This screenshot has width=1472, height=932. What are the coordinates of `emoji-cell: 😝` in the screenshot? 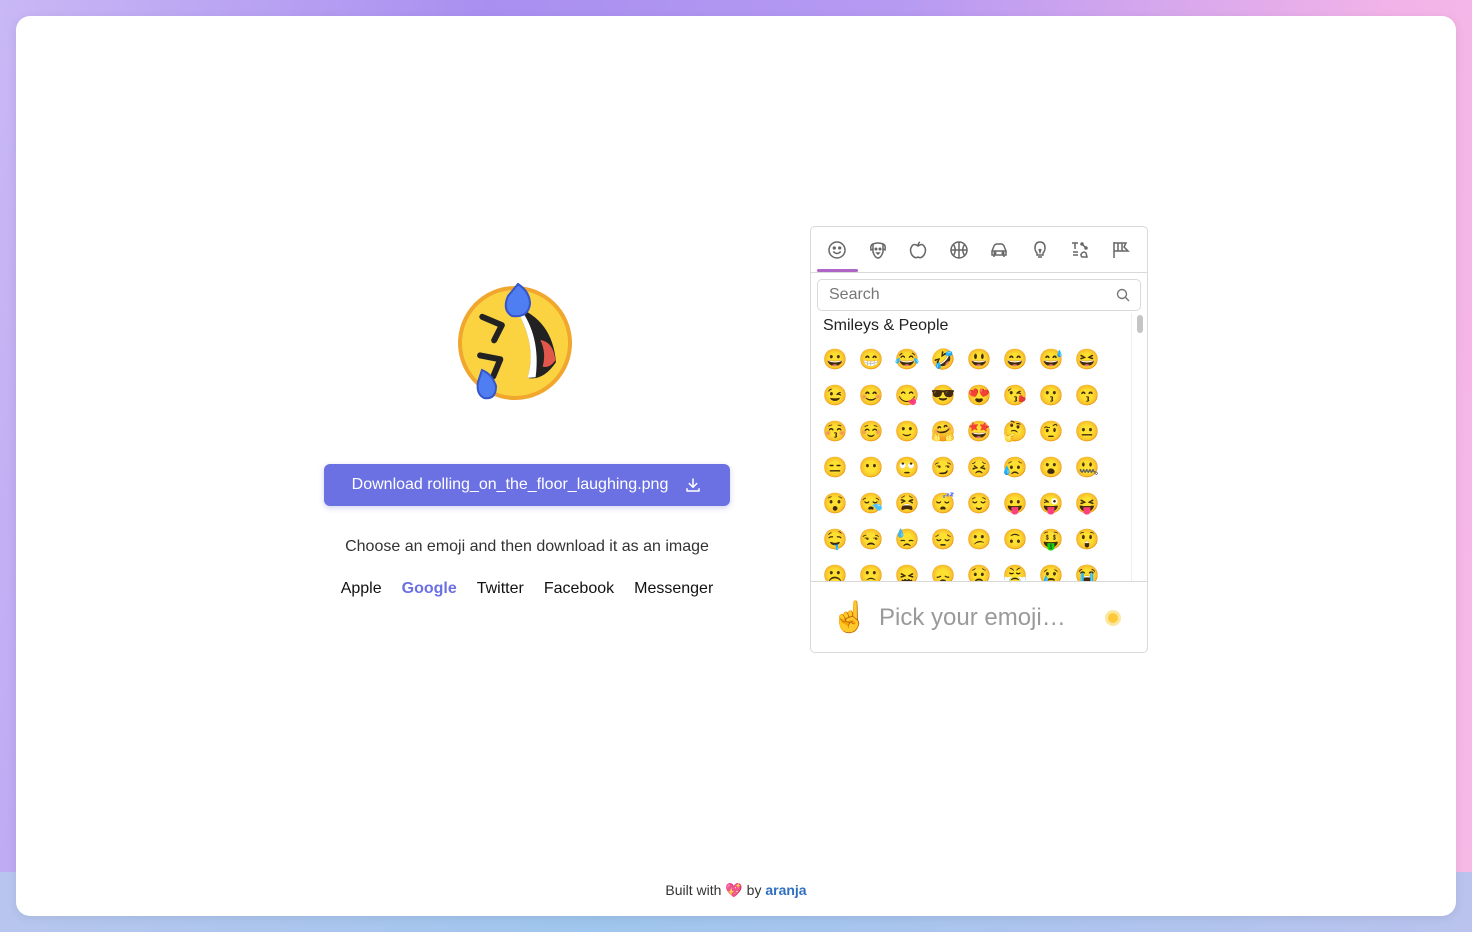 It's located at (1087, 503).